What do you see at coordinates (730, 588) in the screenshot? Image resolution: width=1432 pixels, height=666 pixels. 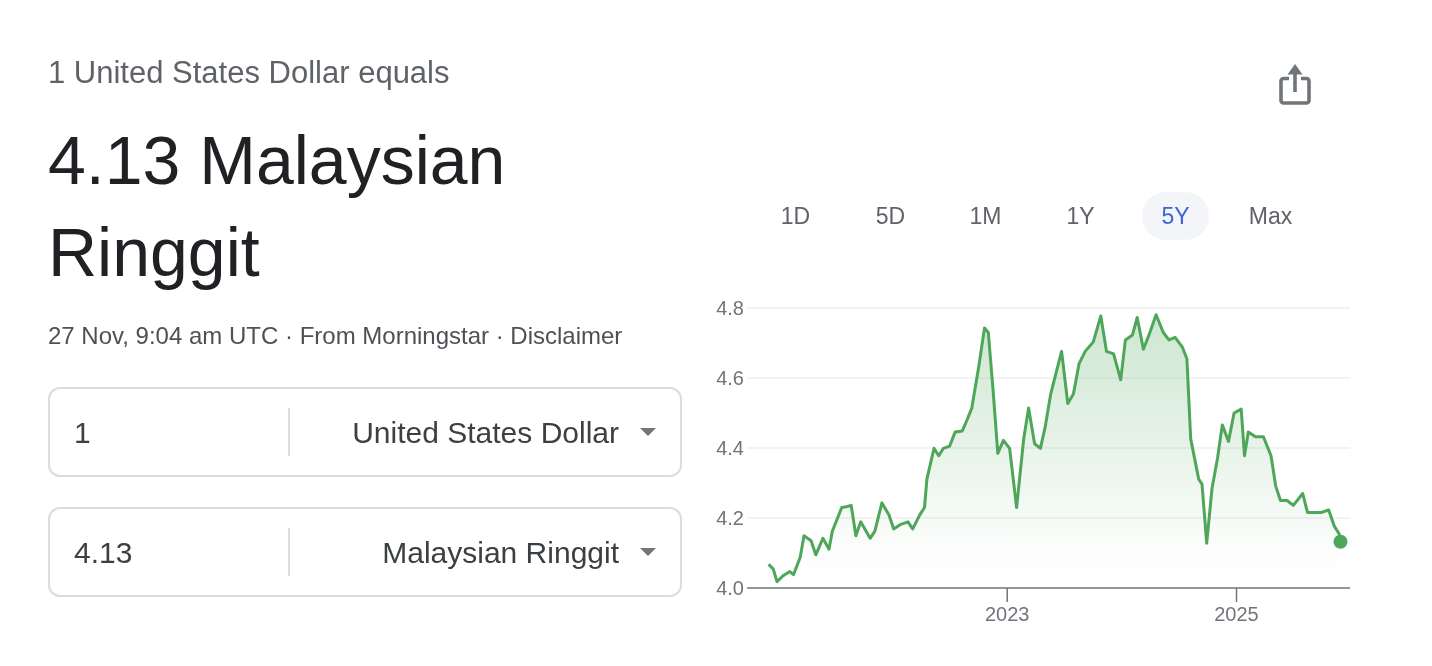 I see `y-axis-label: 4.0` at bounding box center [730, 588].